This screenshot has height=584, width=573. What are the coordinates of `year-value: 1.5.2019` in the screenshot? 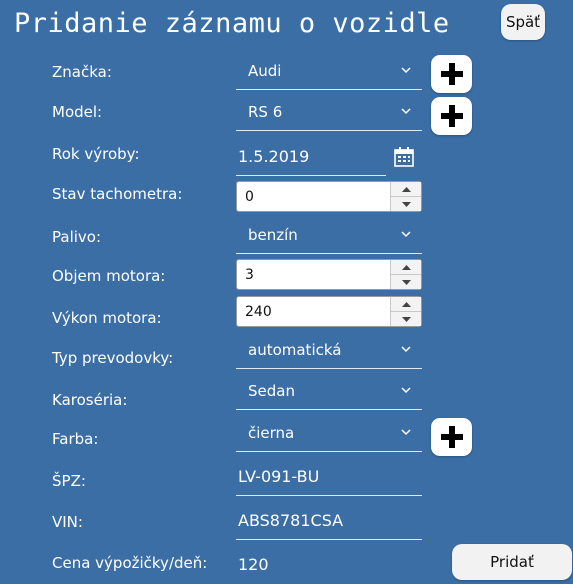 It's located at (274, 156).